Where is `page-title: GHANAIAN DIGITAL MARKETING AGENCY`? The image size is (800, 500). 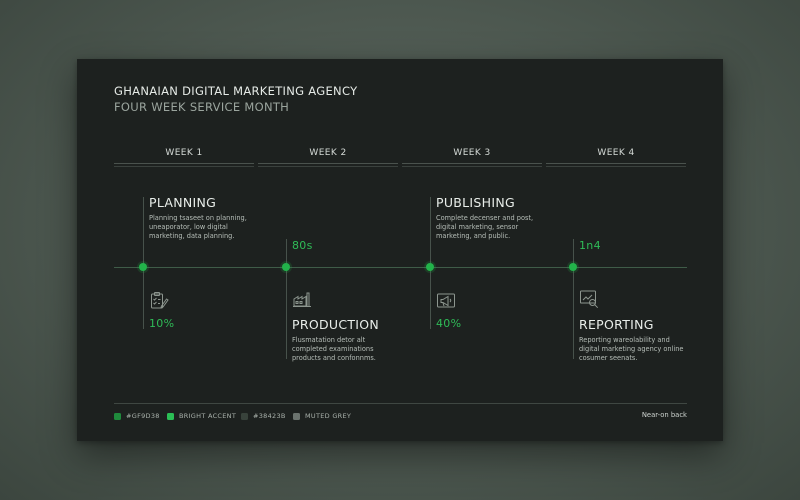 page-title: GHANAIAN DIGITAL MARKETING AGENCY is located at coordinates (236, 91).